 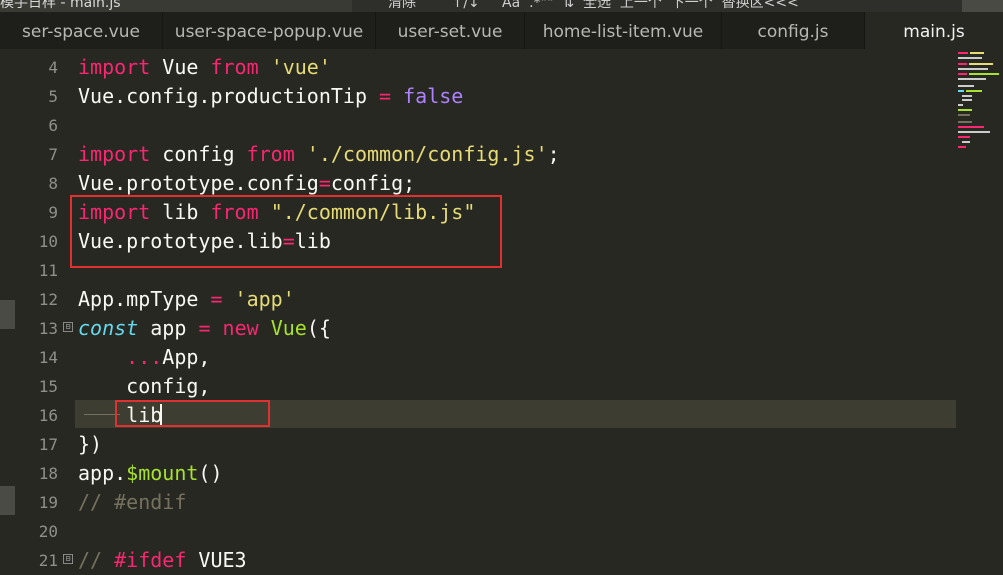 I want to click on find-bar-controls: 清除 ↑/↓ Aa .*"" ⇅ 全选 上一个 下一个 替换区<<<, so click(x=593, y=6).